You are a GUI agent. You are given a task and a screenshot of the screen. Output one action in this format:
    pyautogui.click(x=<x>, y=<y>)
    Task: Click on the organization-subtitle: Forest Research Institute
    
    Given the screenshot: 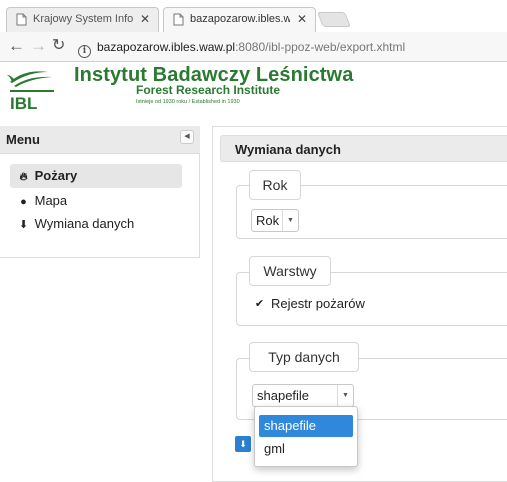 What is the action you would take?
    pyautogui.click(x=208, y=90)
    